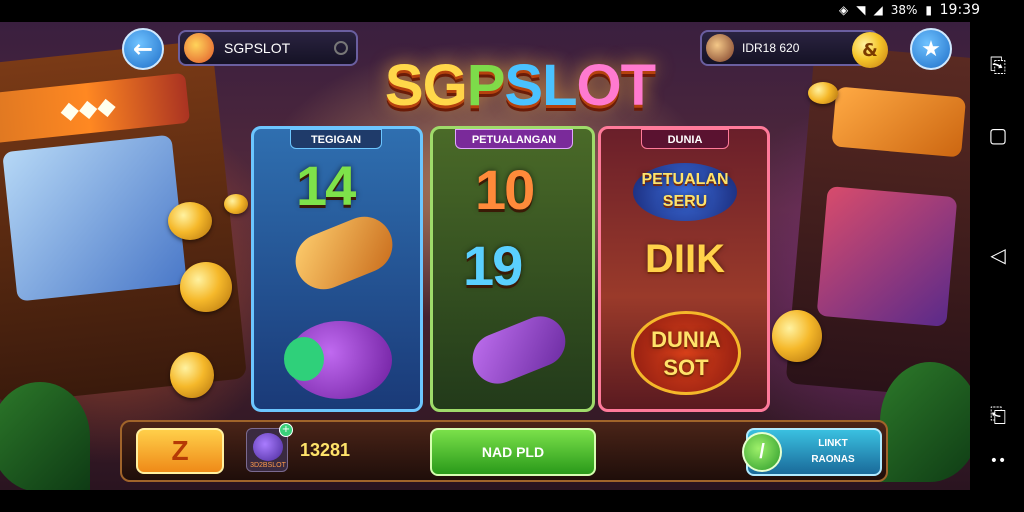  What do you see at coordinates (686, 353) in the screenshot?
I see `logo-dunia-sot: DUNIA SOT` at bounding box center [686, 353].